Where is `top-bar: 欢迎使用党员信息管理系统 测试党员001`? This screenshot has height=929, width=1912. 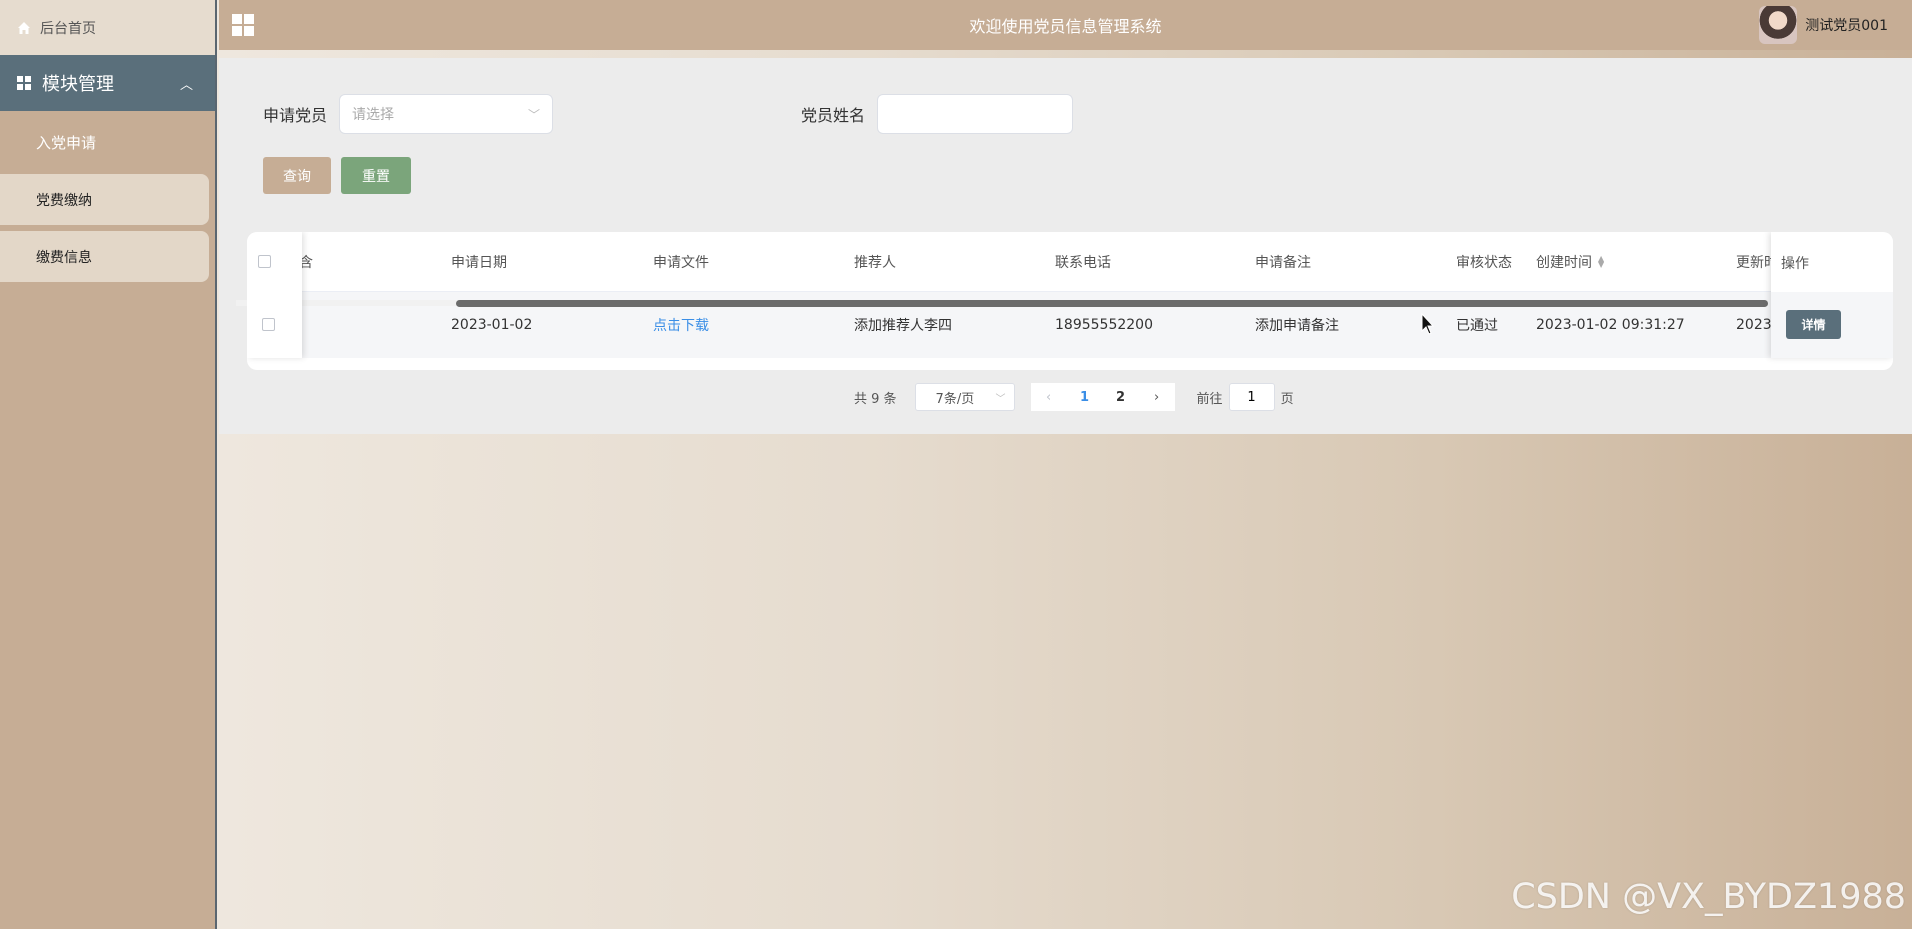
top-bar: 欢迎使用党员信息管理系统 测试党员001 is located at coordinates (1065, 25).